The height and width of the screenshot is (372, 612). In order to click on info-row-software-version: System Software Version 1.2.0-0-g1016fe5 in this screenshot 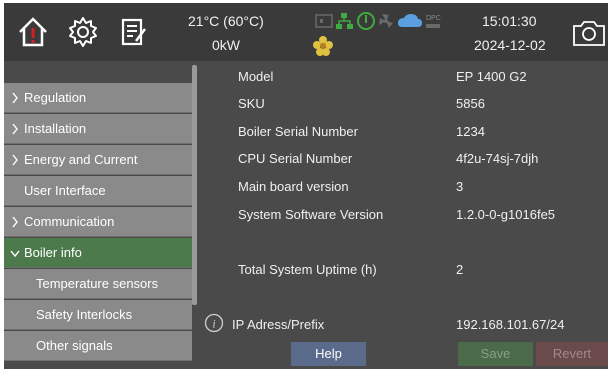, I will do `click(403, 215)`.